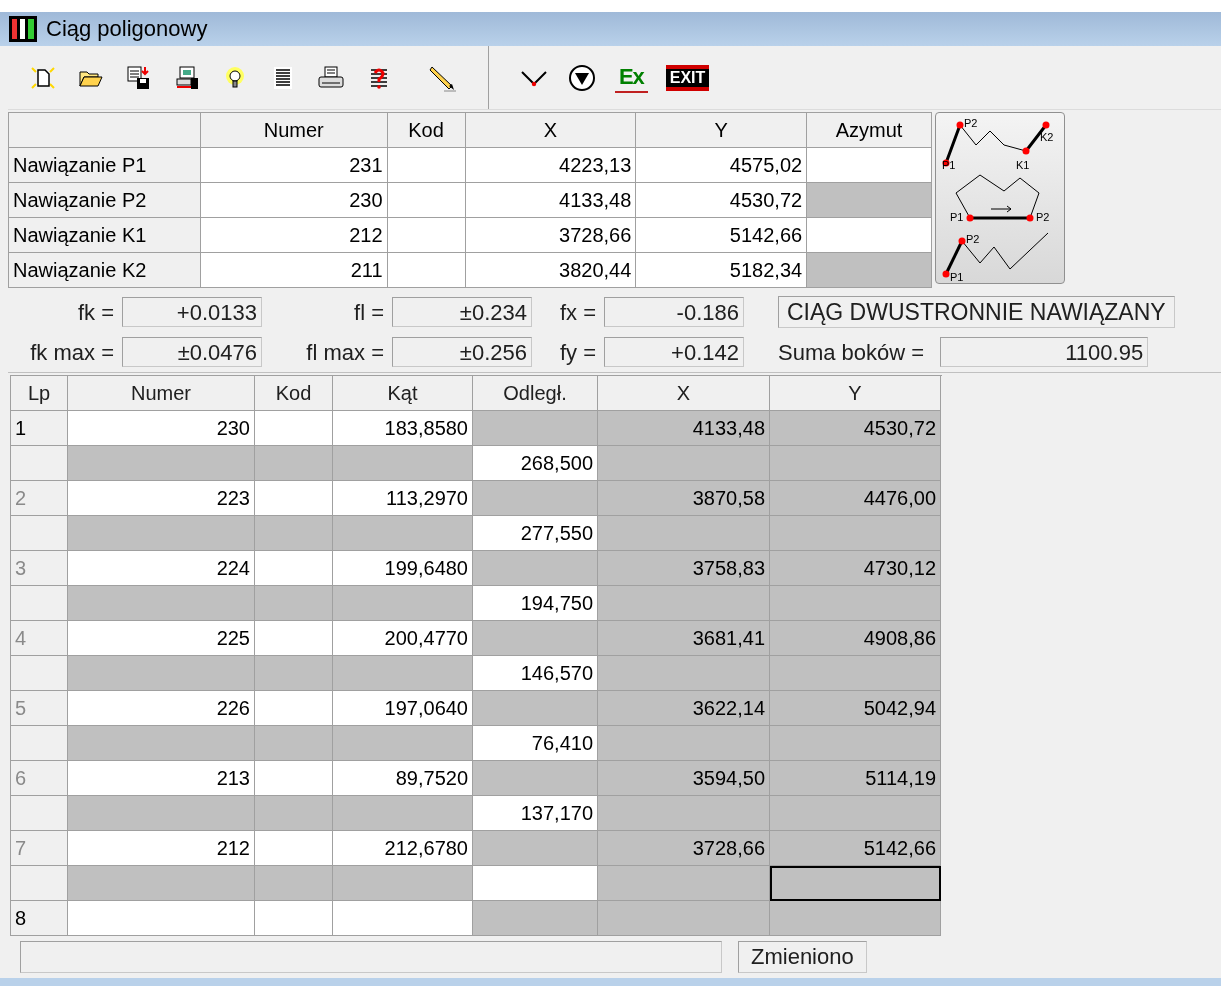 The image size is (1221, 986). I want to click on exit-button: EXIT, so click(687, 77).